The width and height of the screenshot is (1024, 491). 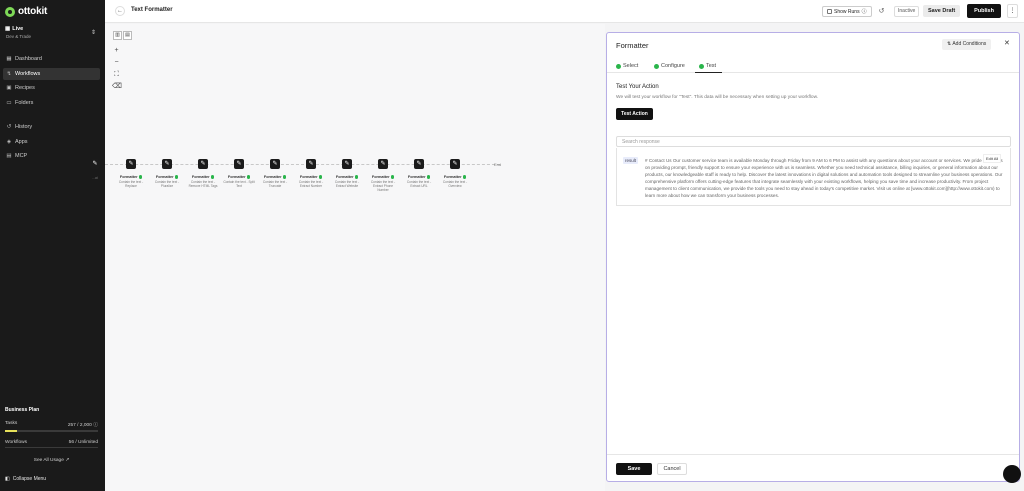 I want to click on workflow-node: ✎ Formatter Contain the text - Pluralize, so click(x=167, y=173).